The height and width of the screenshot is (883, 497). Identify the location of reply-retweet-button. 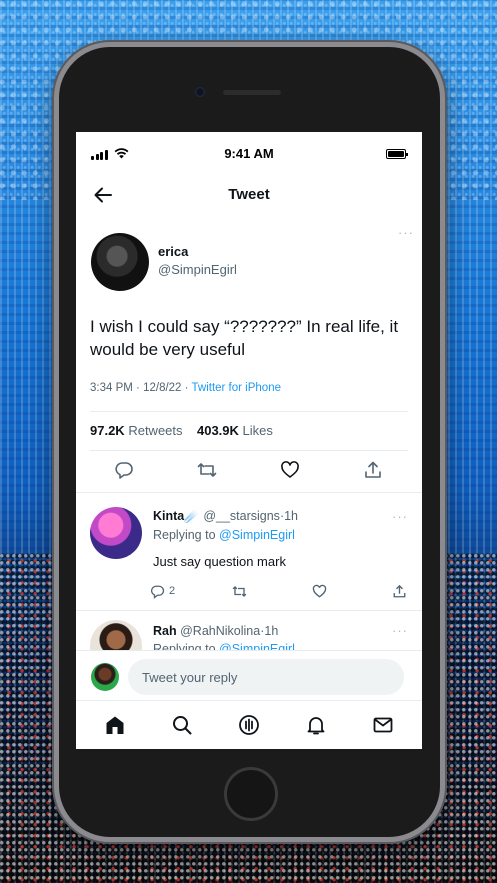
(239, 591).